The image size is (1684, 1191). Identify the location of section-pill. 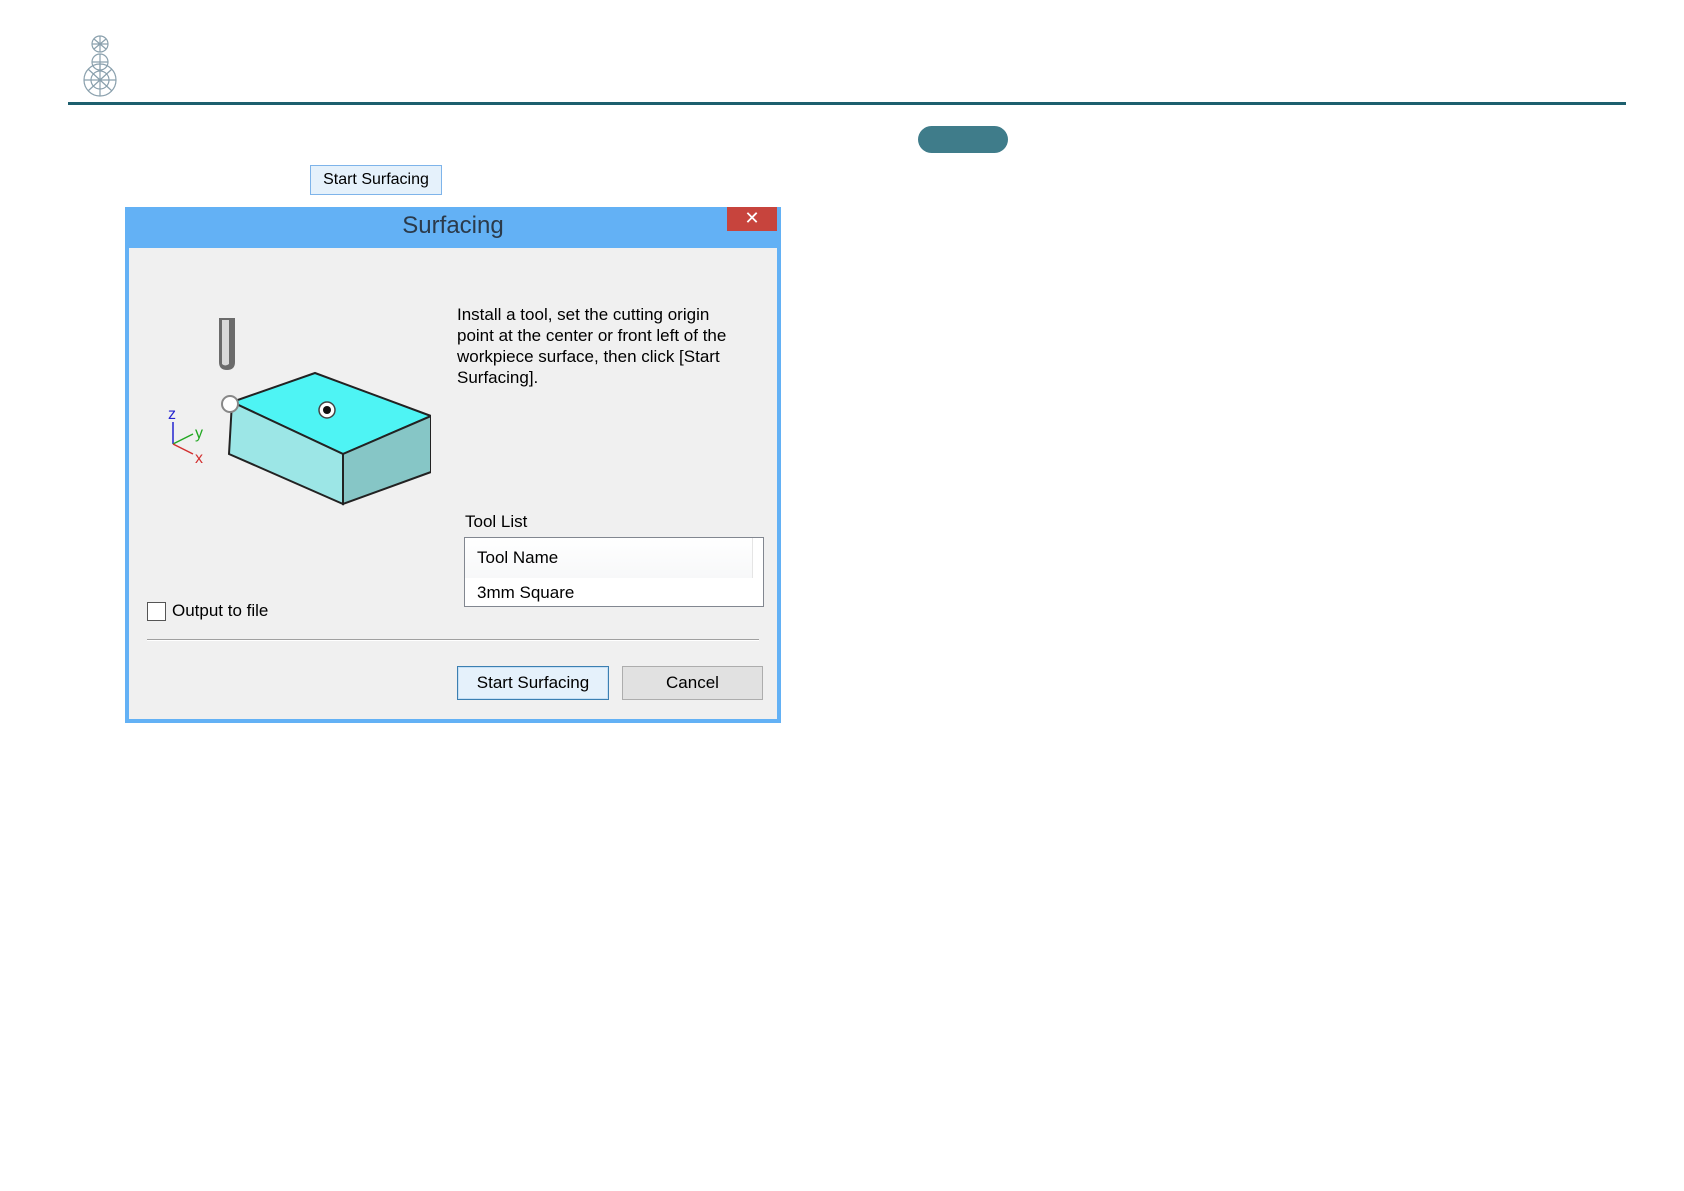
(963, 139).